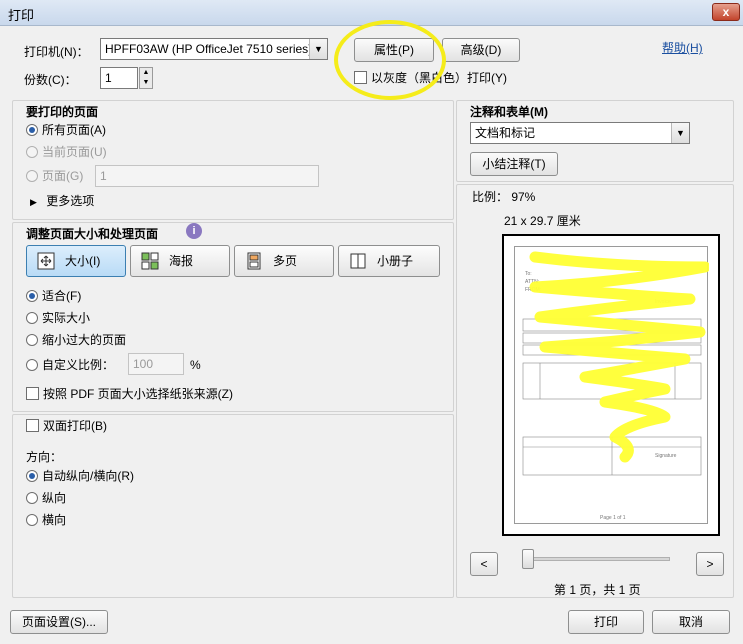 The height and width of the screenshot is (644, 743). Describe the element at coordinates (599, 559) in the screenshot. I see `page-slider-track` at that location.